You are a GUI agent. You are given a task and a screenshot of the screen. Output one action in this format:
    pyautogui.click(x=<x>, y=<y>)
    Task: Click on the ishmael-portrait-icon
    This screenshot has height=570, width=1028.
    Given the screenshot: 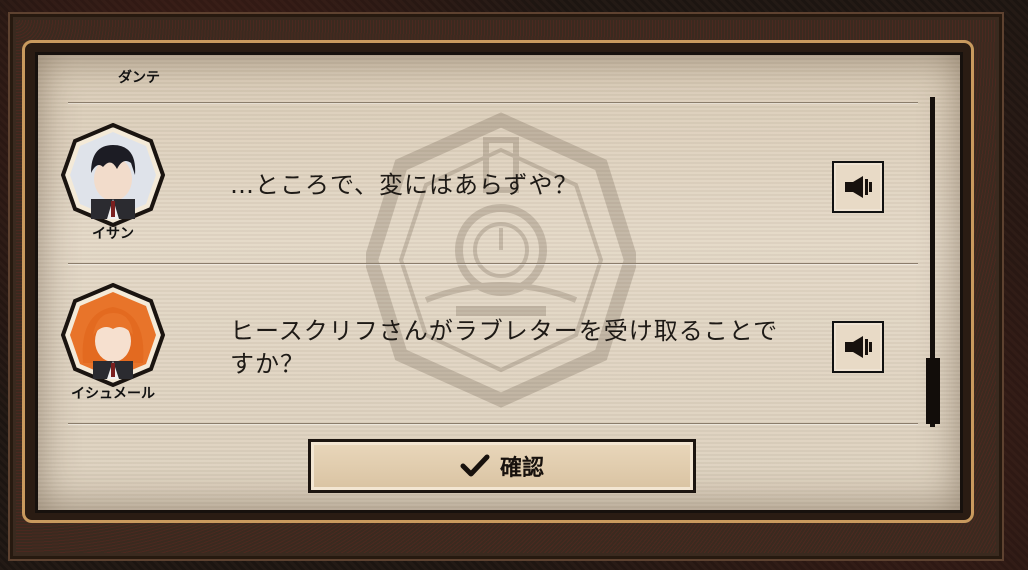 What is the action you would take?
    pyautogui.click(x=113, y=335)
    